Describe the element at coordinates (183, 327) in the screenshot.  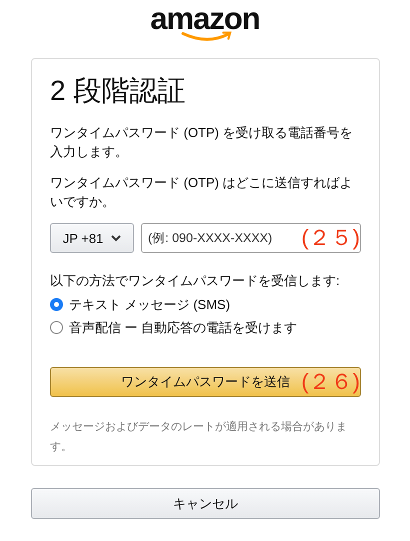
I see `radio-label: 音声配信 ー 自動応答の電話を受けます` at that location.